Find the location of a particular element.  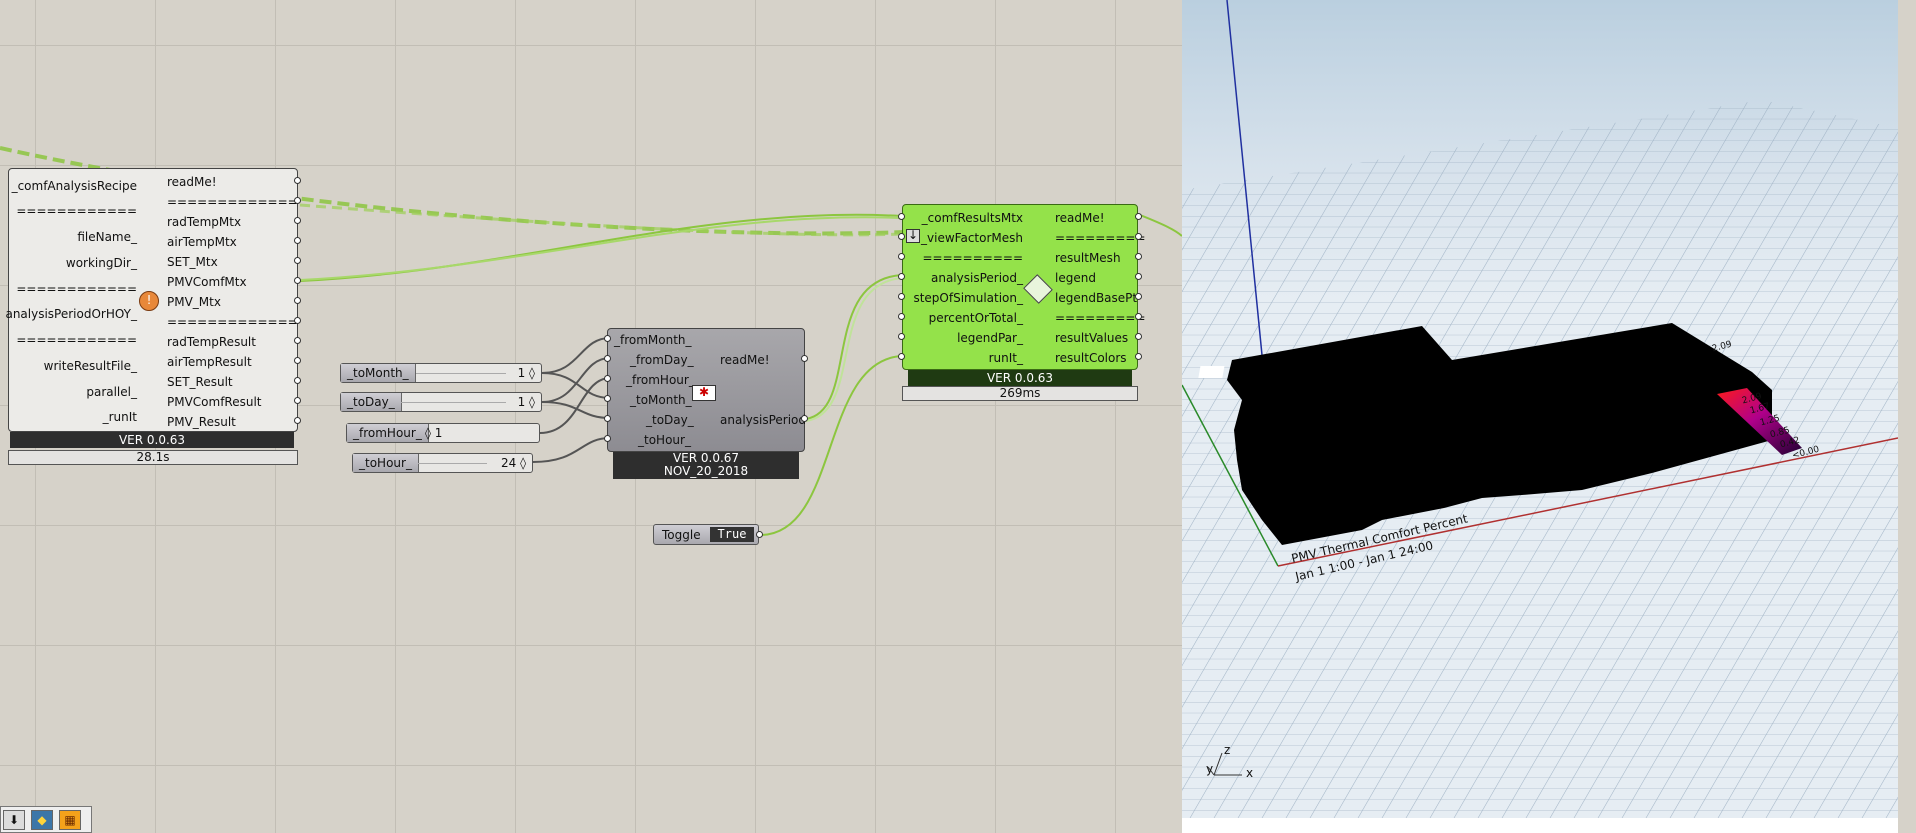

output-port-label: resultMesh is located at coordinates (1088, 258).